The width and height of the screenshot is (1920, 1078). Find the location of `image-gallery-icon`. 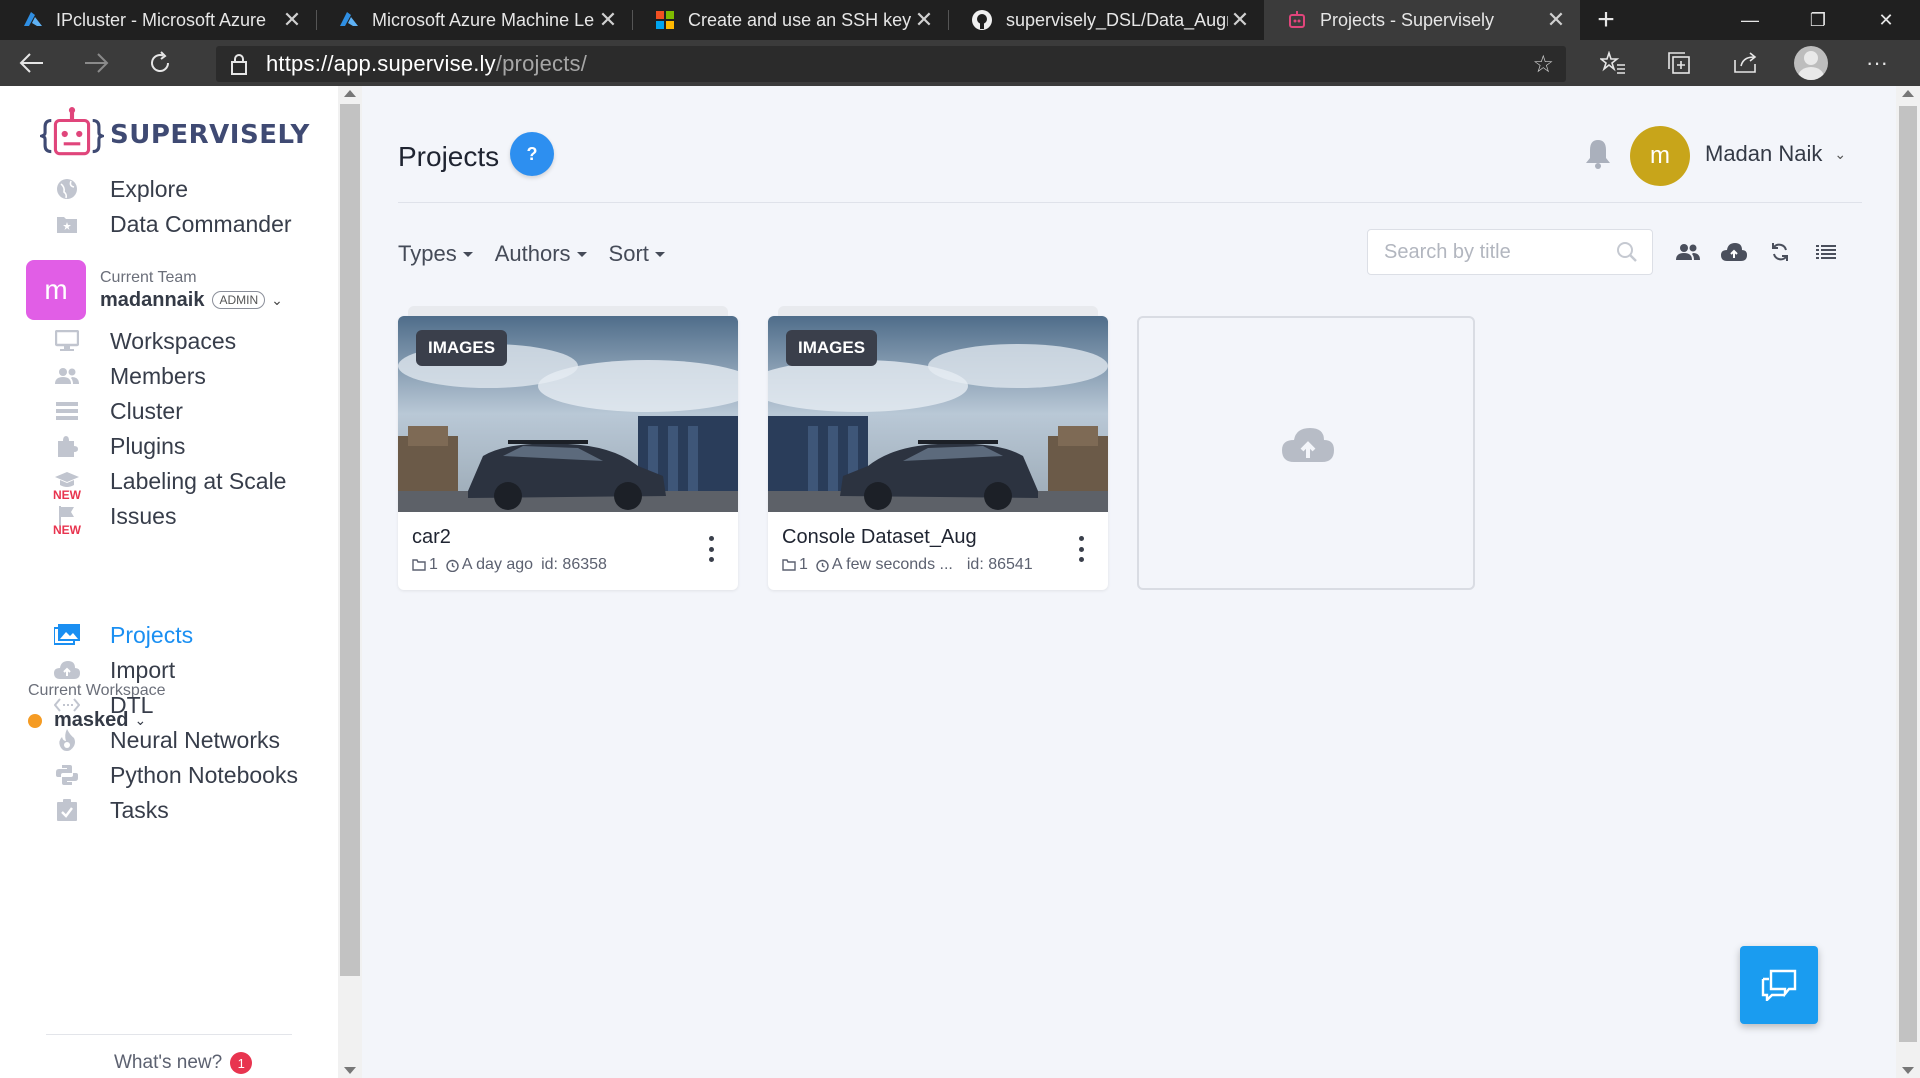

image-gallery-icon is located at coordinates (67, 635).